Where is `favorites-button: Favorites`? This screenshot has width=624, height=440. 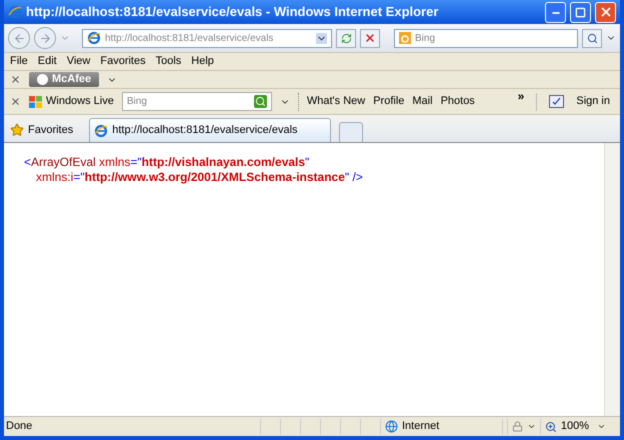 favorites-button: Favorites is located at coordinates (46, 130).